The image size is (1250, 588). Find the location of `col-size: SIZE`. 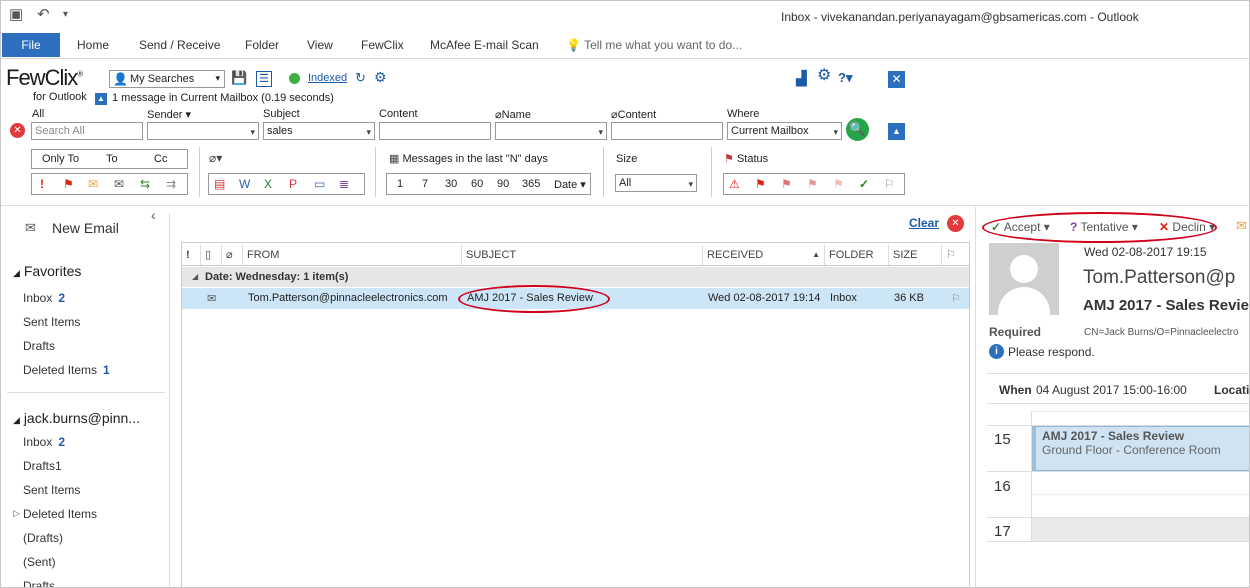

col-size: SIZE is located at coordinates (915, 255).